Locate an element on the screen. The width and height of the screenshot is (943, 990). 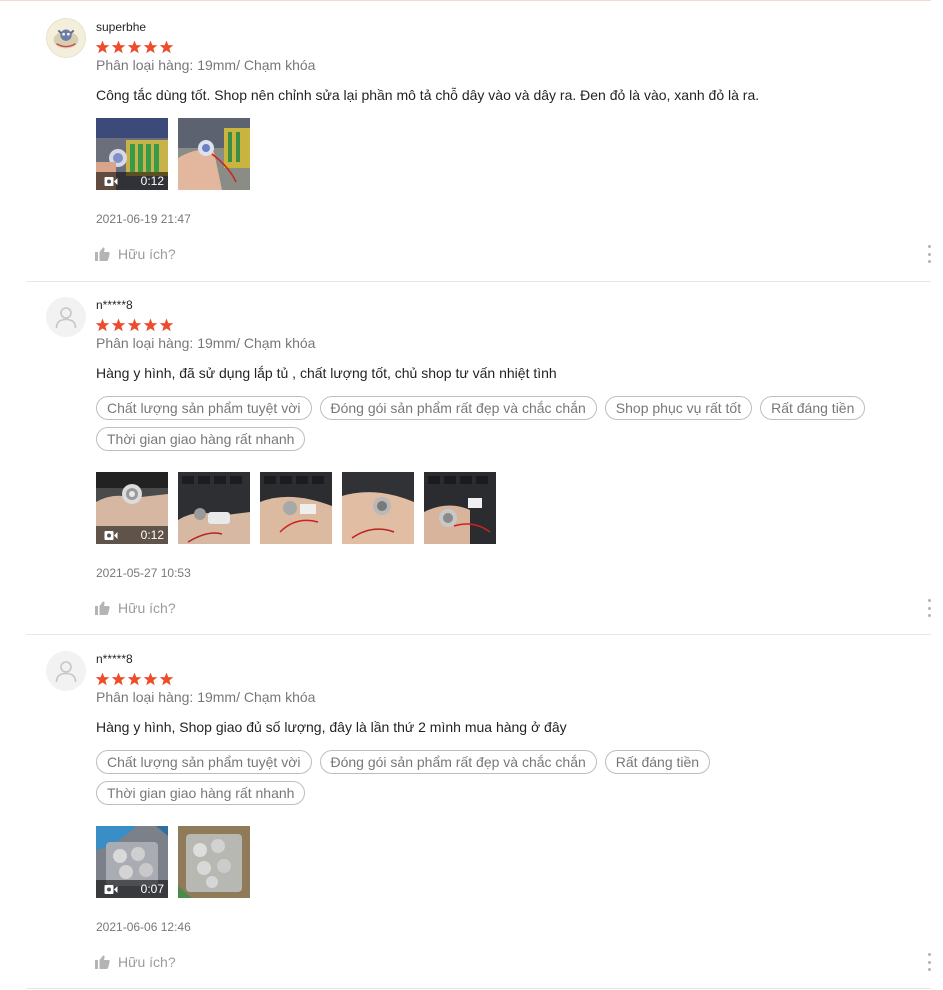
review-date: 2021-06-19 21:47 is located at coordinates (143, 219).